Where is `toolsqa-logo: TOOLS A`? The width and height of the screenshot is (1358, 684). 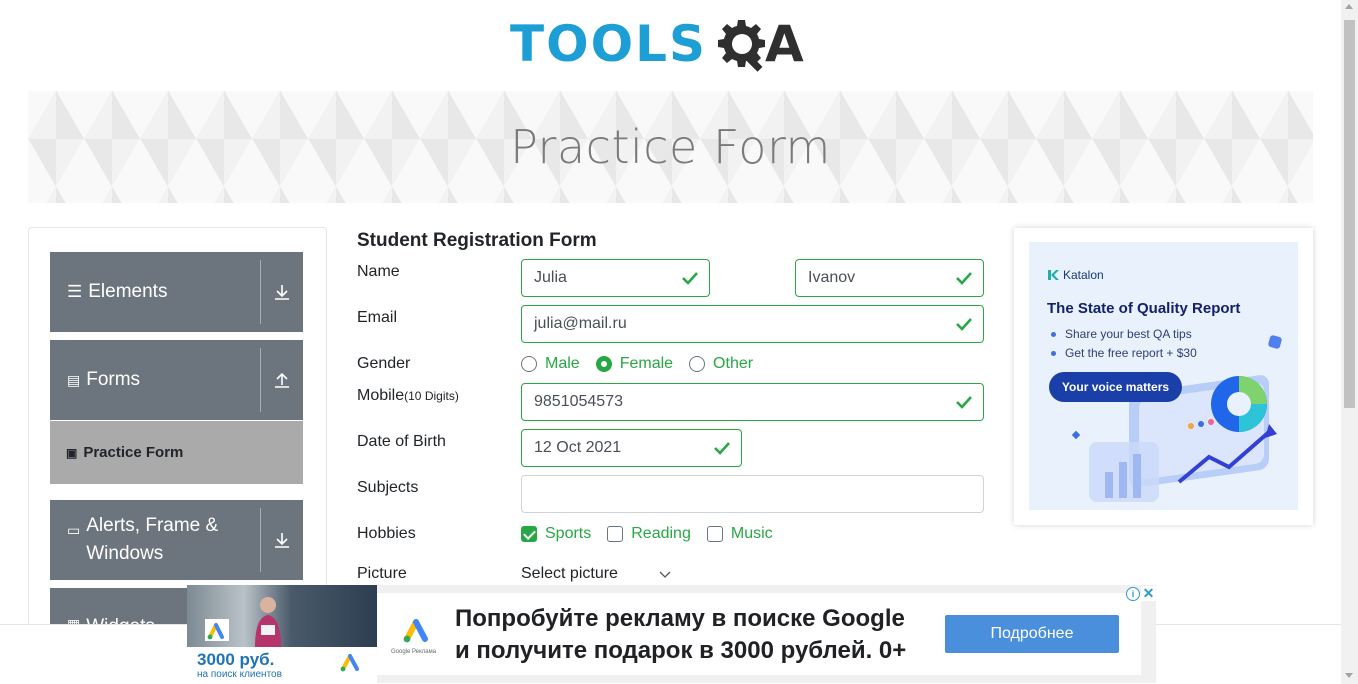 toolsqa-logo: TOOLS A is located at coordinates (675, 44).